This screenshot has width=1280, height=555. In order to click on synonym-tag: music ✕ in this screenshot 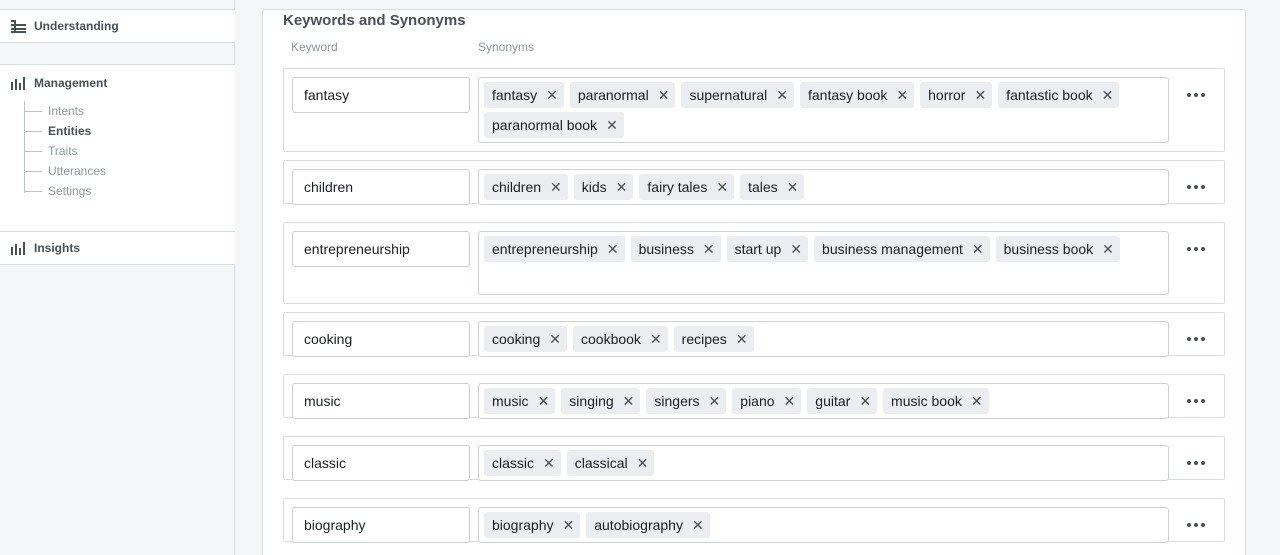, I will do `click(520, 401)`.